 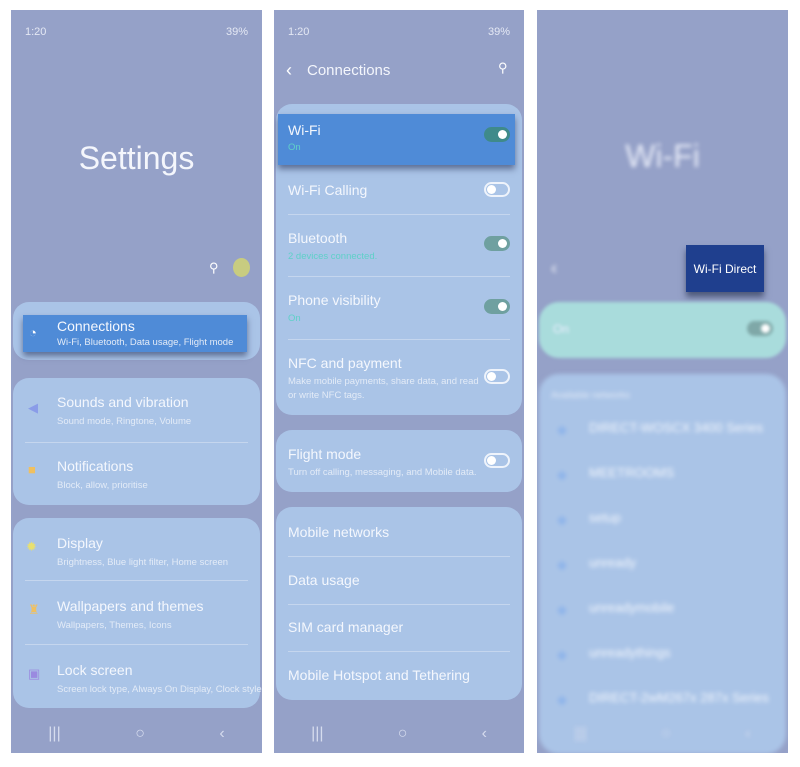 I want to click on item-label: Wi-Fi, so click(x=304, y=130).